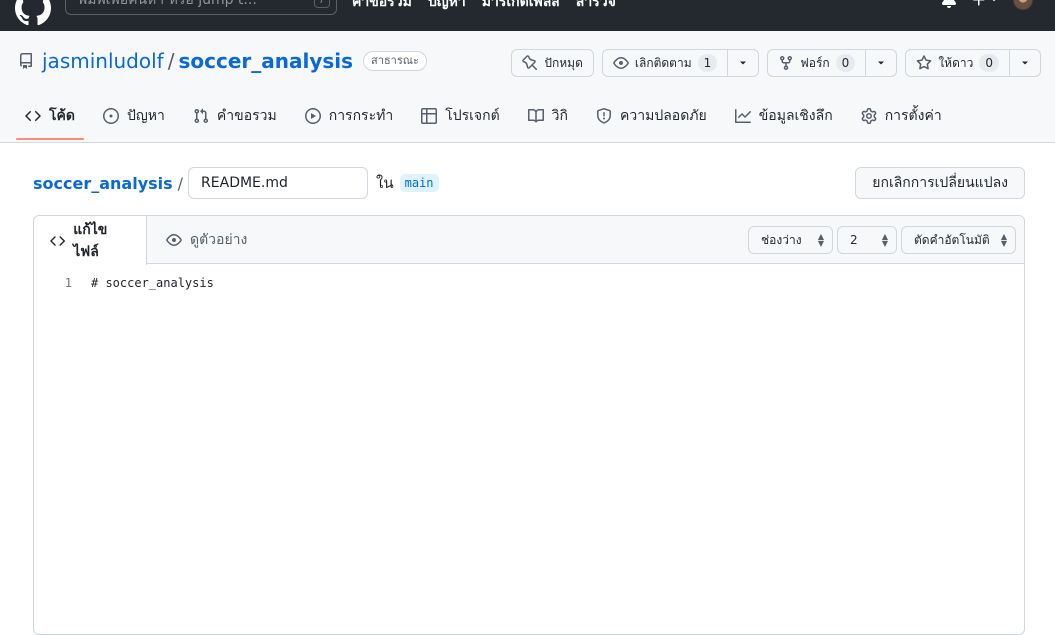 This screenshot has width=1055, height=635. I want to click on indent-size-select: 2 ▲ ▼, so click(867, 240).